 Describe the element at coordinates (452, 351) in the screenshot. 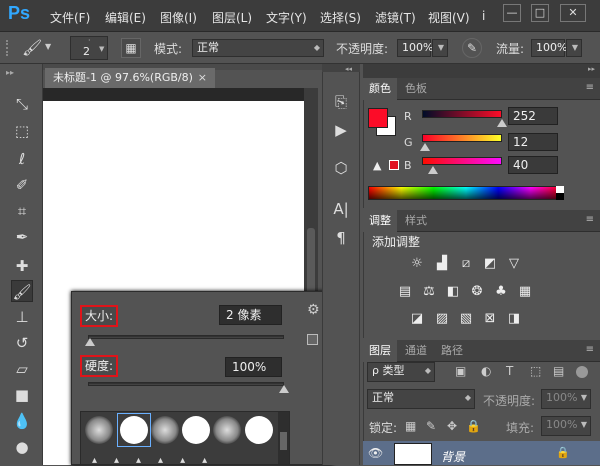

I see `tab-paths: 路径` at that location.